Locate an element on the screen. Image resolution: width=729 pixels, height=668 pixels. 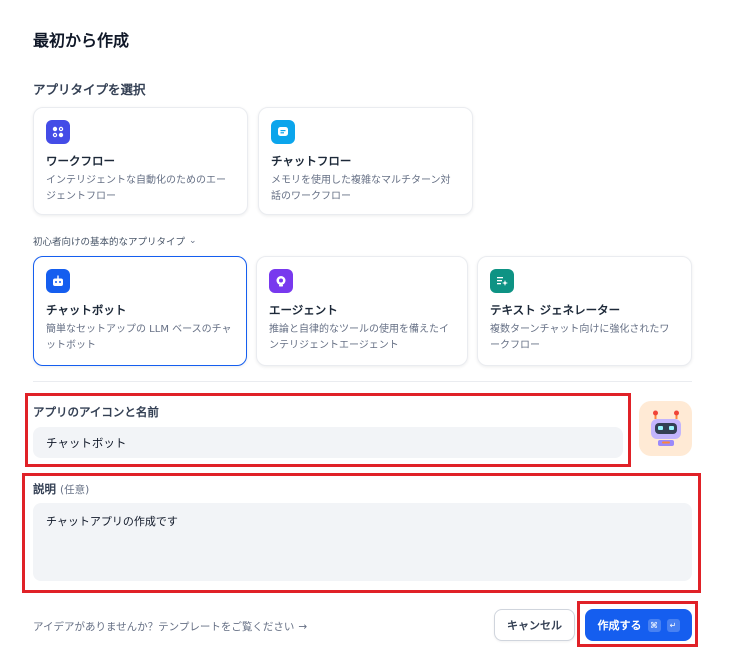
app-type-name: チャットフロー is located at coordinates (311, 161).